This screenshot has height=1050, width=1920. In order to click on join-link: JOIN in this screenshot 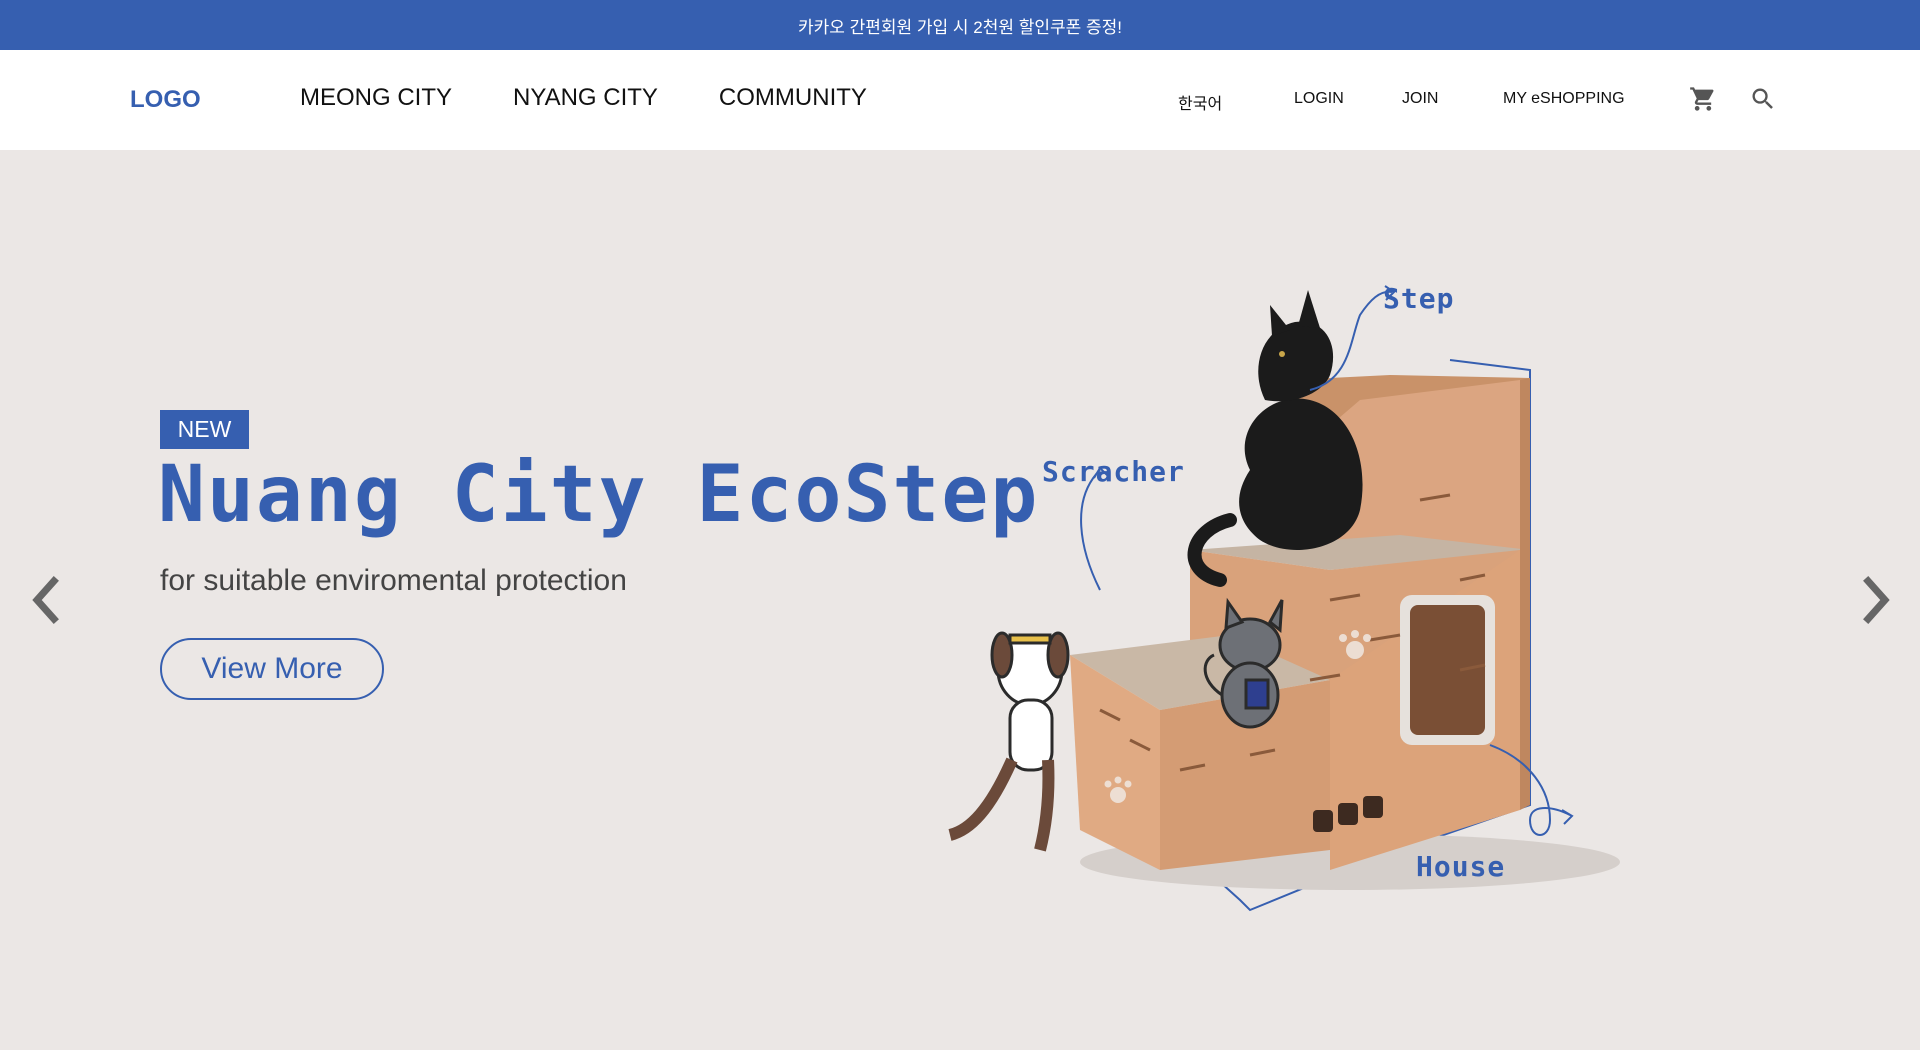, I will do `click(1420, 99)`.